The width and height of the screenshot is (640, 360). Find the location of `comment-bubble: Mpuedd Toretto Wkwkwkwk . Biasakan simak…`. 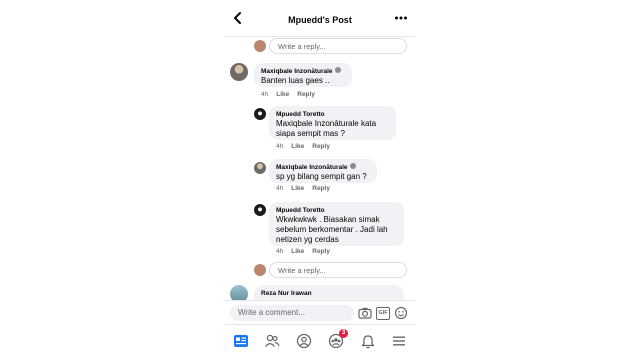

comment-bubble: Mpuedd Toretto Wkwkwkwk . Biasakan simak… is located at coordinates (336, 224).